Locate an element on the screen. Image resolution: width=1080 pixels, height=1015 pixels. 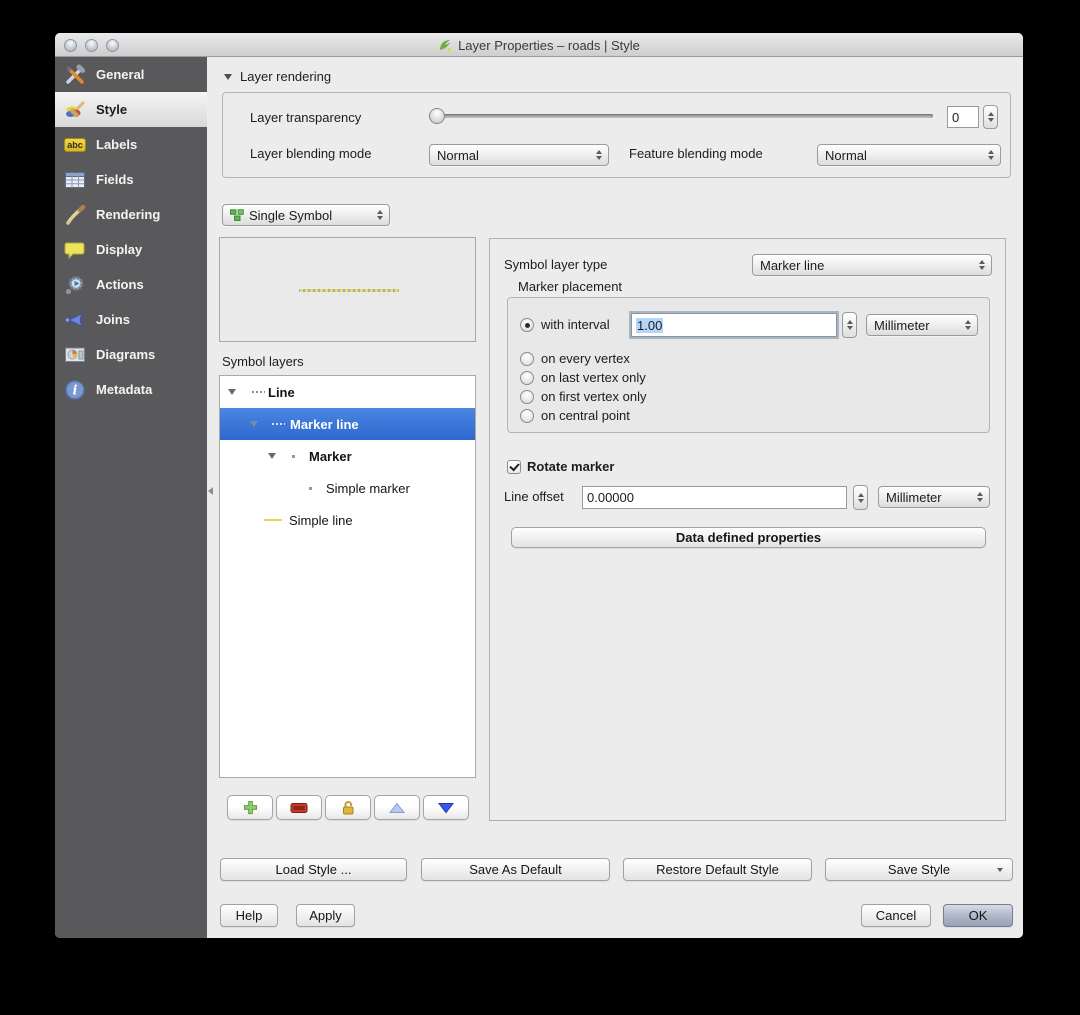
layer-transparency-slider is located at coordinates (681, 116).